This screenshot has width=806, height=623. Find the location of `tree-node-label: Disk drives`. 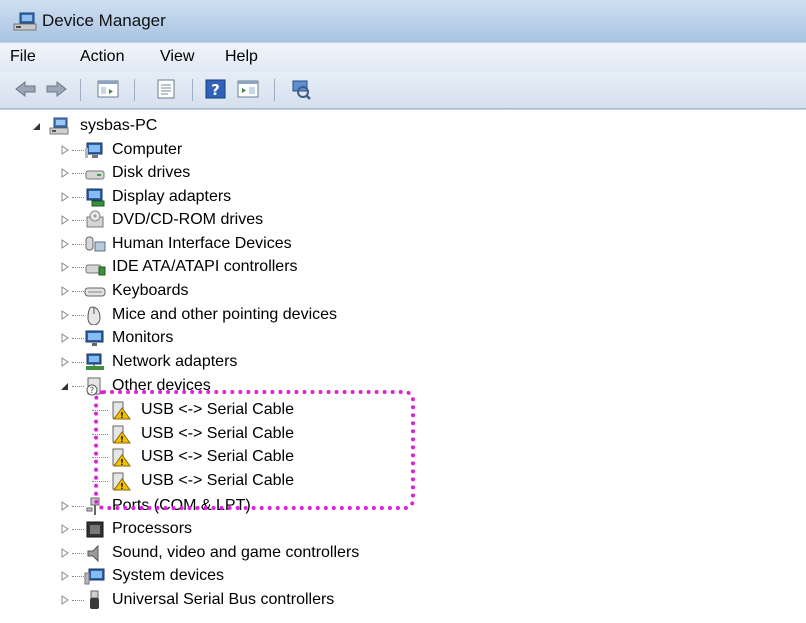

tree-node-label: Disk drives is located at coordinates (151, 172).